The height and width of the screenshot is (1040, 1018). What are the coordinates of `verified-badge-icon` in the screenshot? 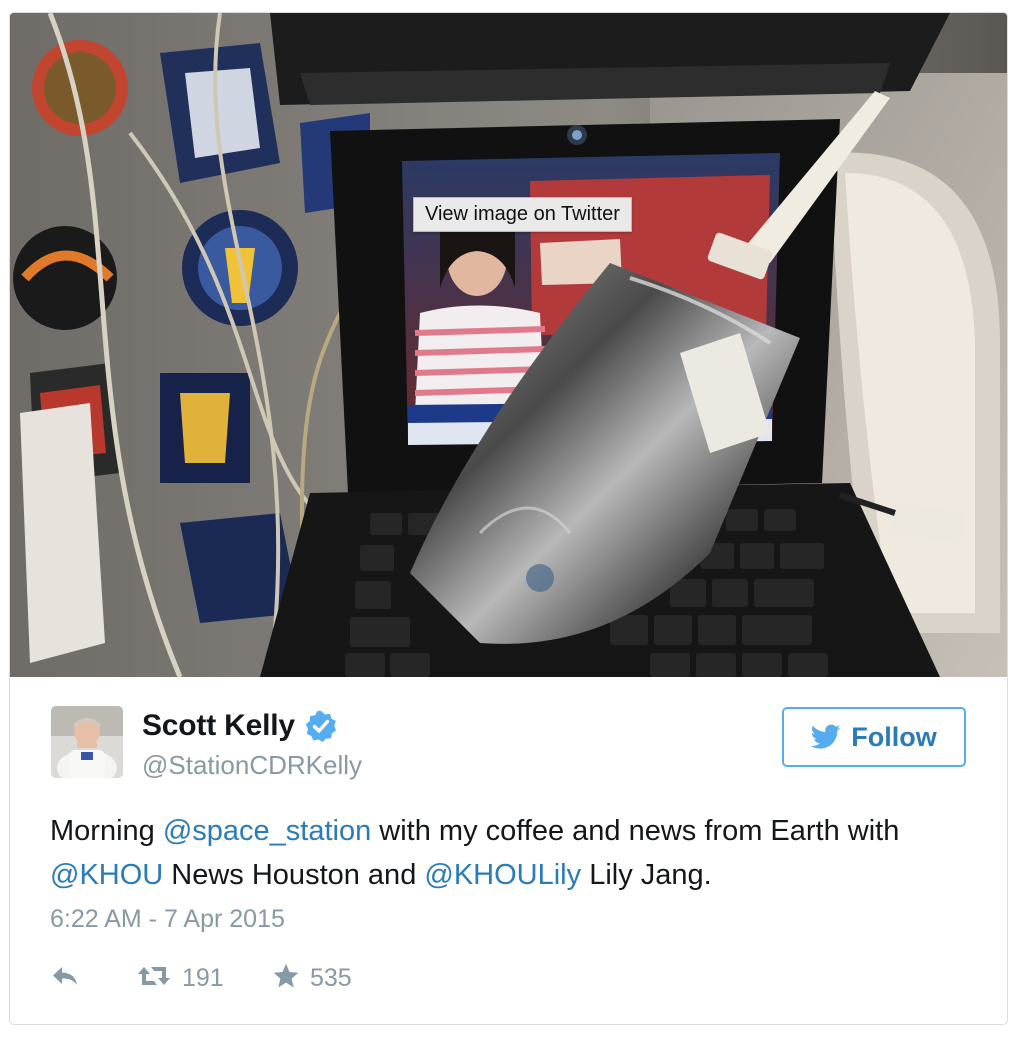 It's located at (321, 726).